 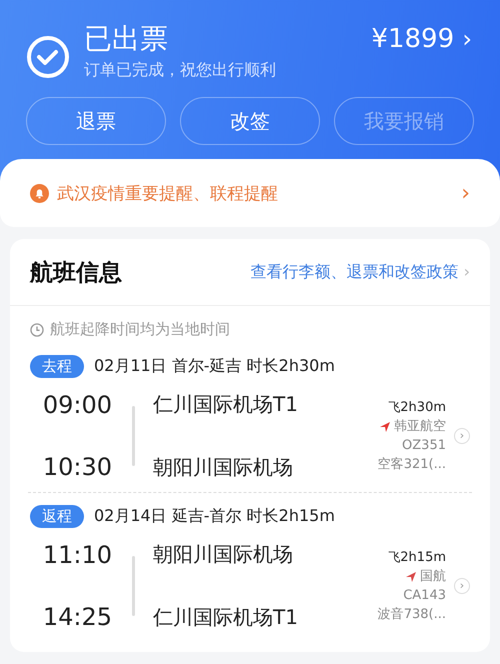 What do you see at coordinates (39, 193) in the screenshot?
I see `bell-icon` at bounding box center [39, 193].